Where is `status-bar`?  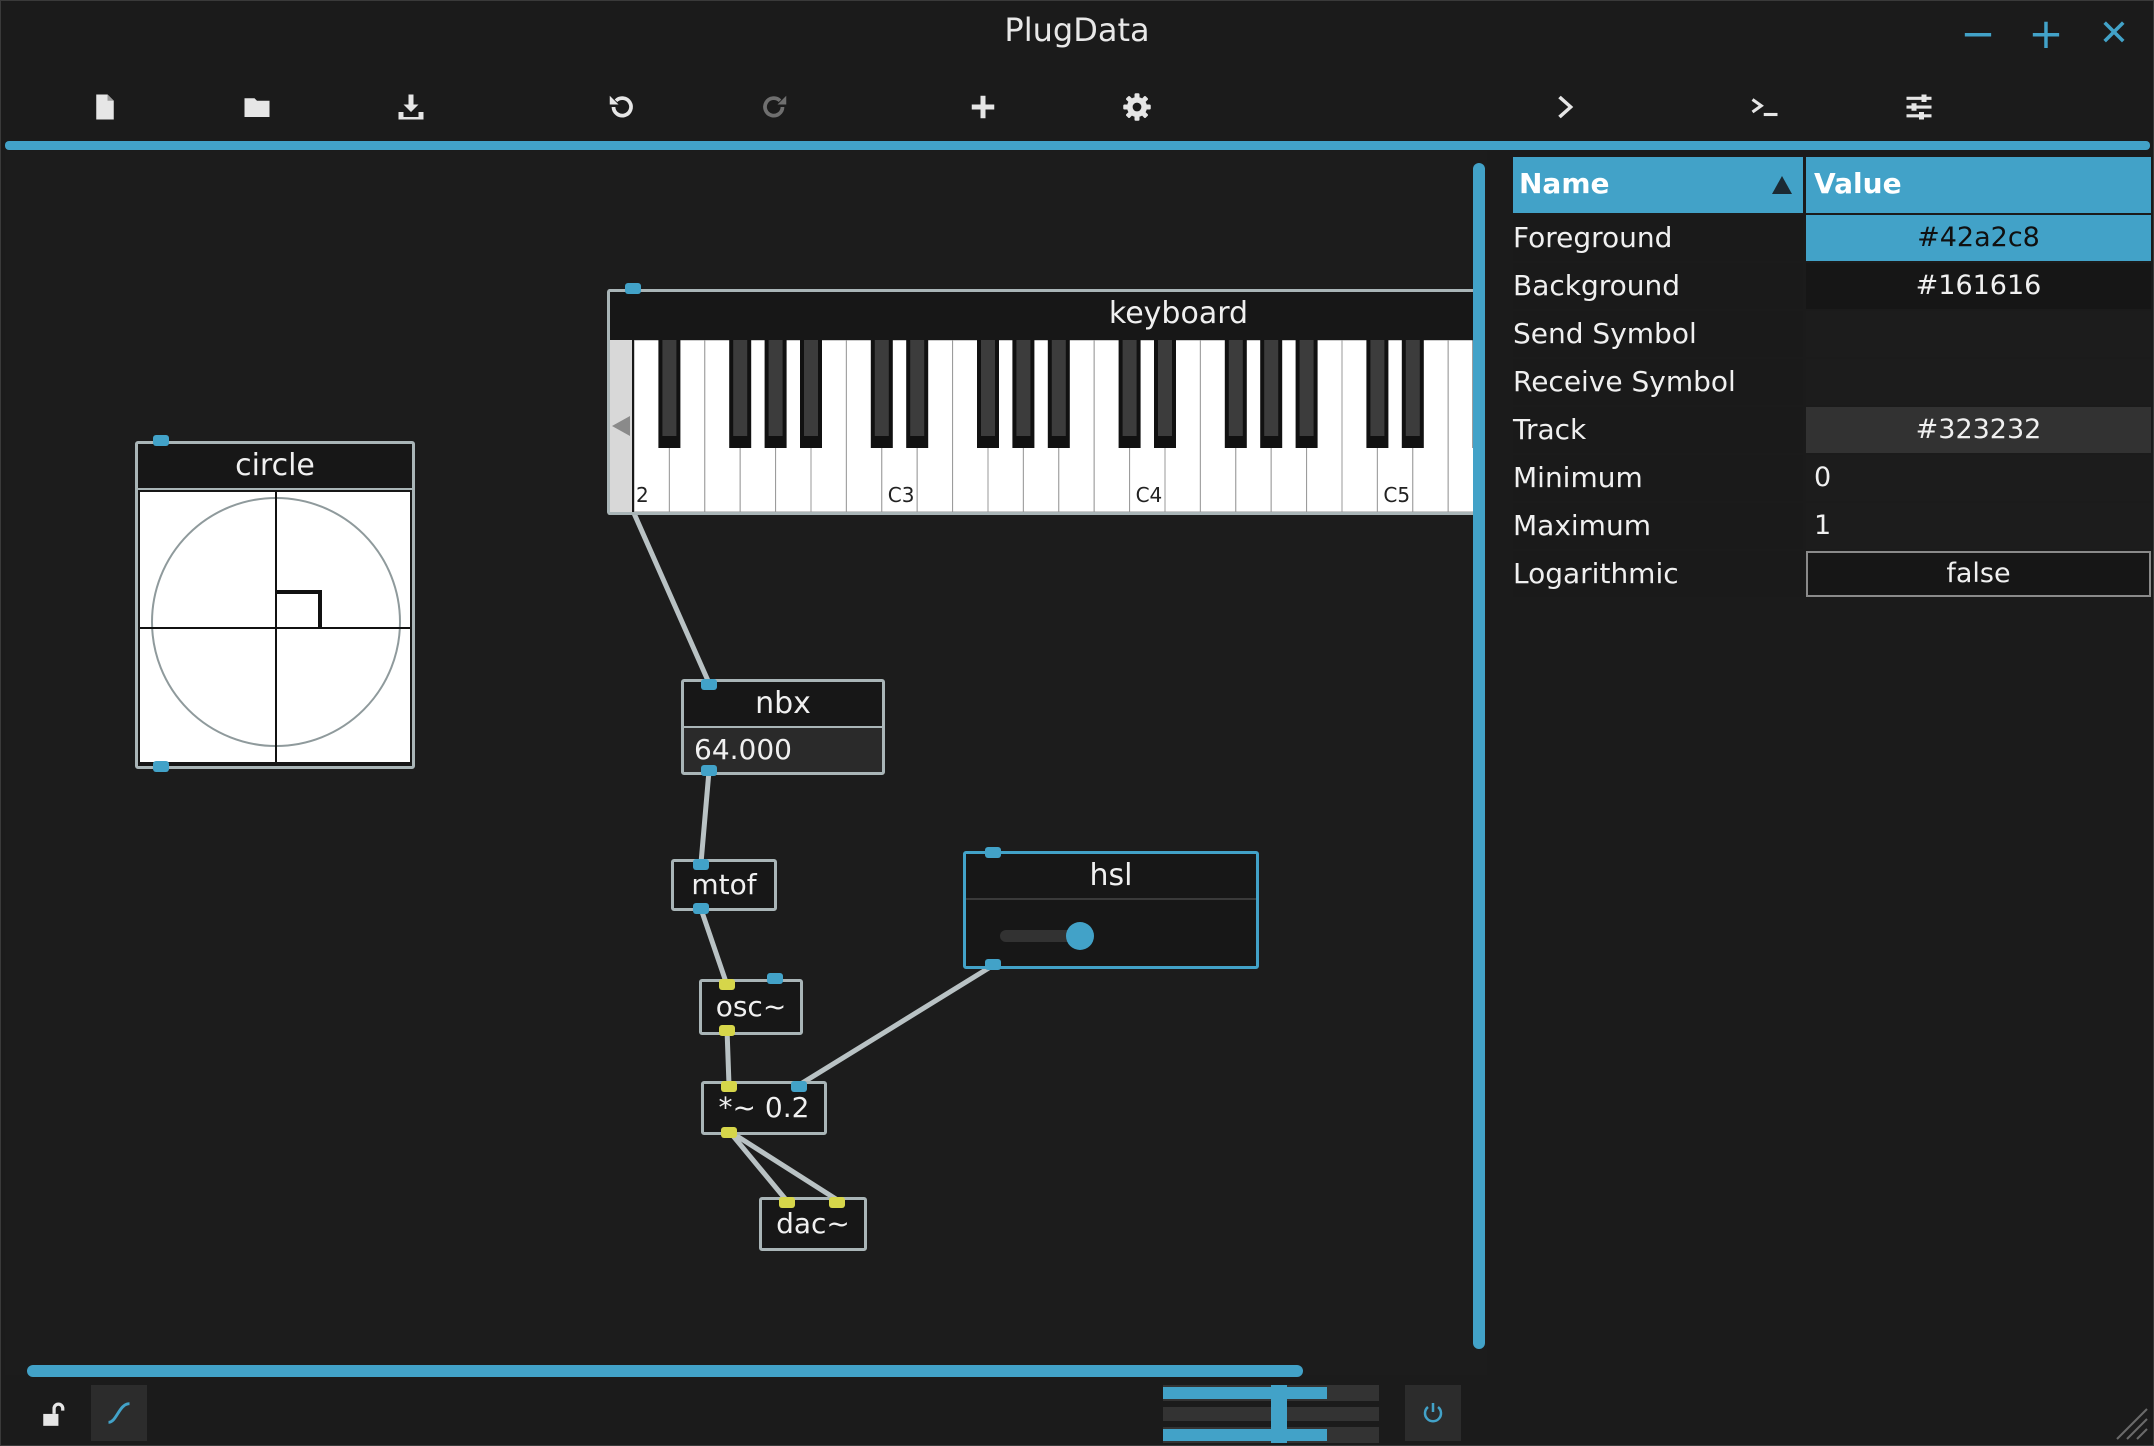 status-bar is located at coordinates (1077, 1413).